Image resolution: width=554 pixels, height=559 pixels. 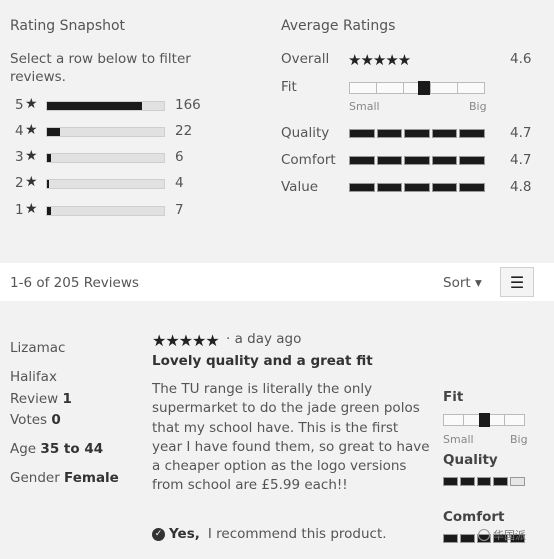 I want to click on average-ratings-title: Average Ratings, so click(x=338, y=26).